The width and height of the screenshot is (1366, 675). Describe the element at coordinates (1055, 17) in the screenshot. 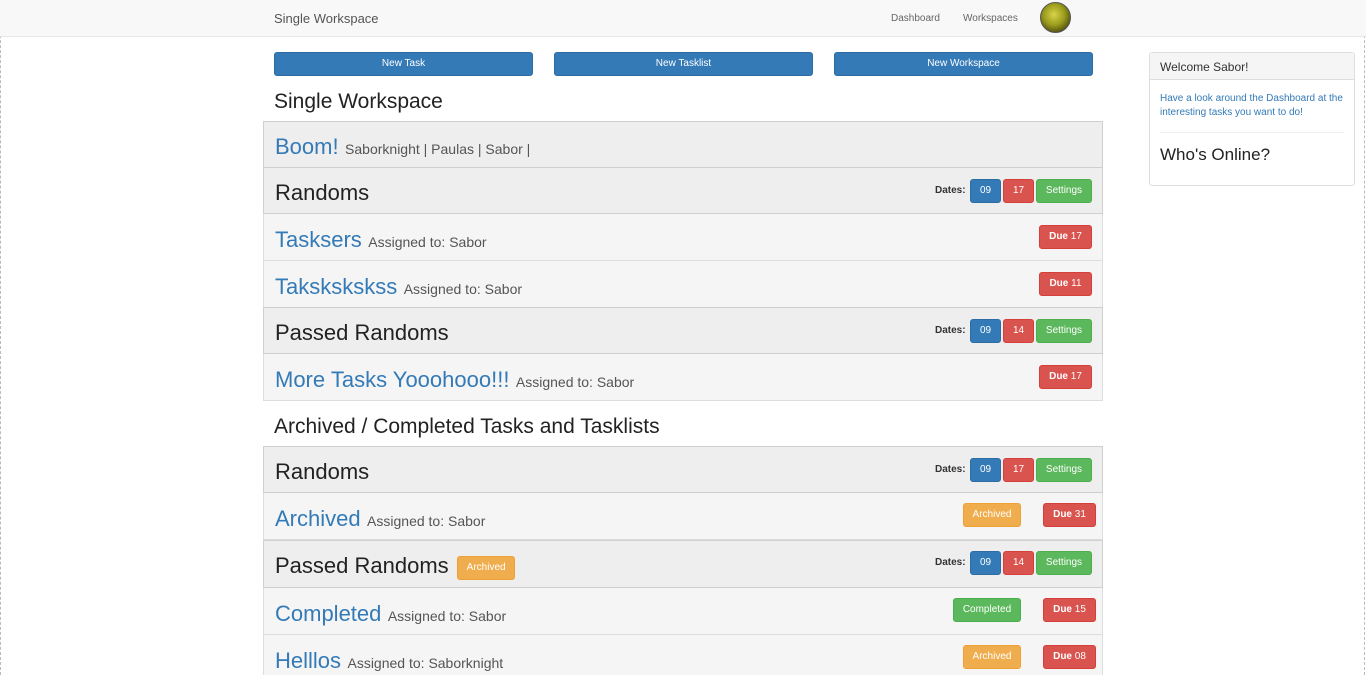

I see `user-avatar` at that location.